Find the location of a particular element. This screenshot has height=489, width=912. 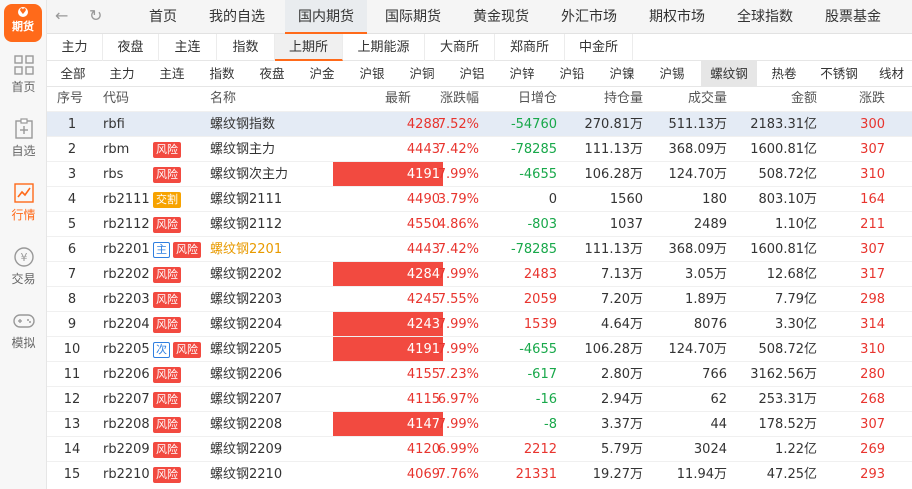

tab-home: 首页 is located at coordinates (163, 17).